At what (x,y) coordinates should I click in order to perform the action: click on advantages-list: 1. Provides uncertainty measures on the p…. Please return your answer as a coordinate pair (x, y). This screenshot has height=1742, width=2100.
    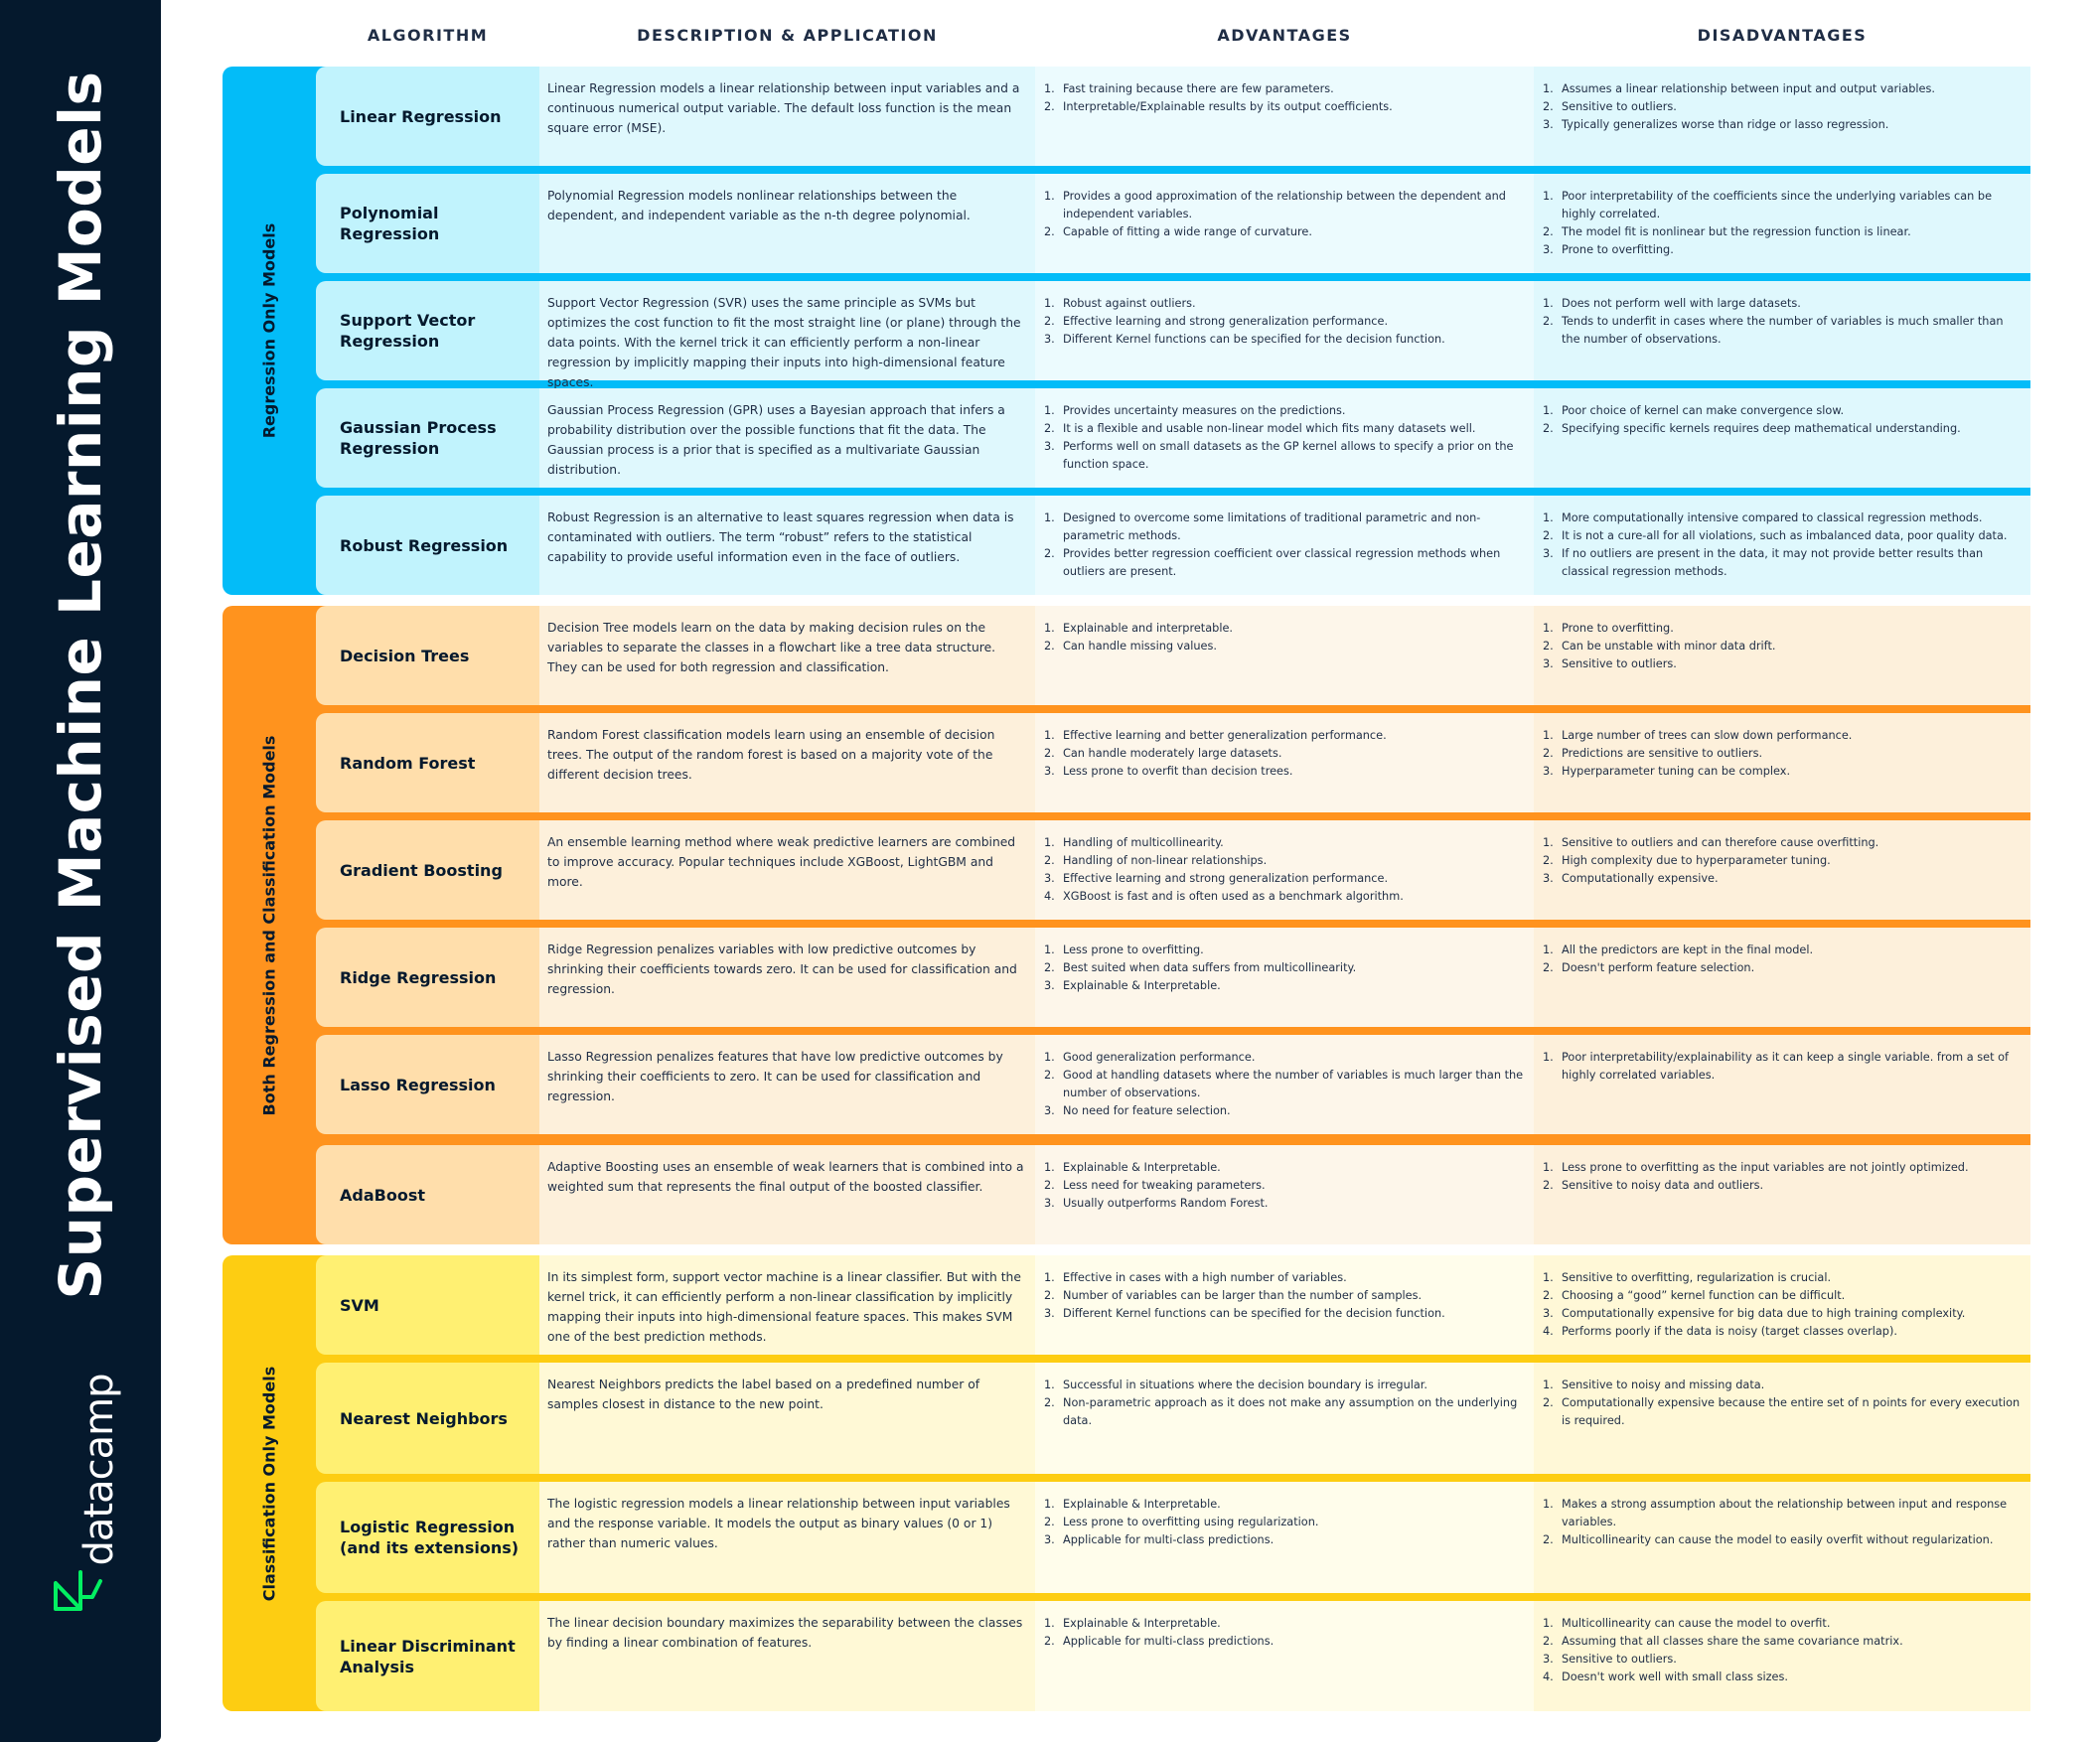
    Looking at the image, I should click on (1285, 438).